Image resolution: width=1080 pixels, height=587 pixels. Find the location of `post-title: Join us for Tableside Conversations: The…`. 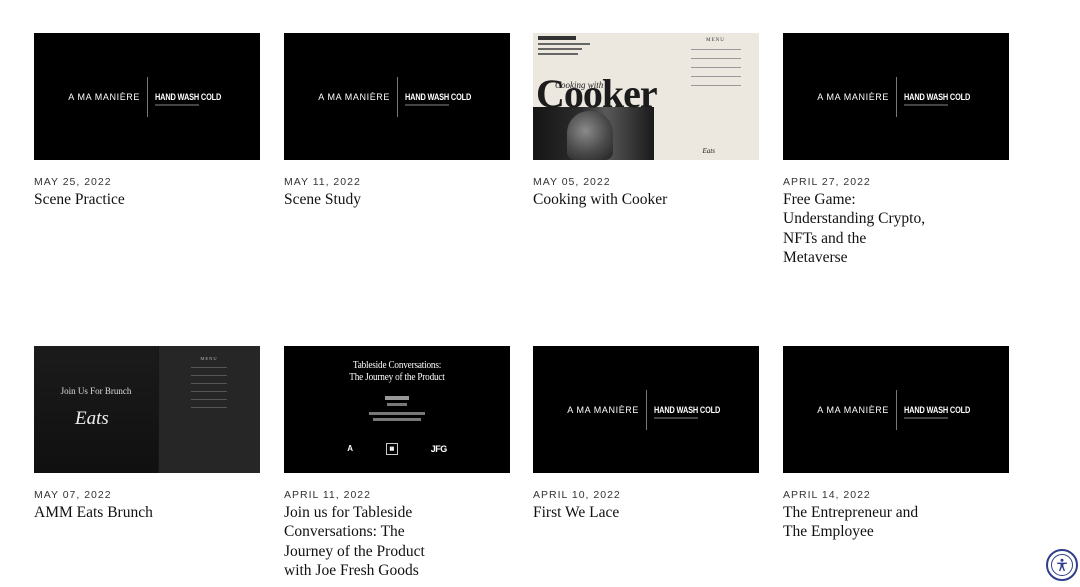

post-title: Join us for Tableside Conversations: The… is located at coordinates (364, 541).